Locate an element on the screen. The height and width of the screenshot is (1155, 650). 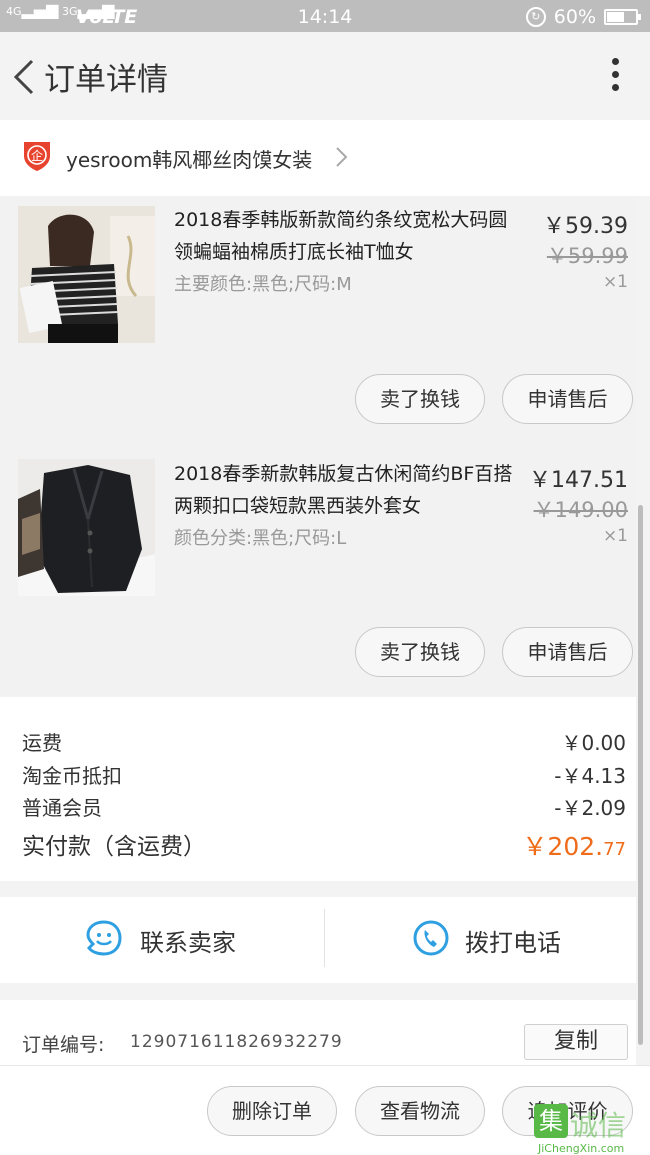
call-phone-button: 拨打电话 is located at coordinates (485, 940).